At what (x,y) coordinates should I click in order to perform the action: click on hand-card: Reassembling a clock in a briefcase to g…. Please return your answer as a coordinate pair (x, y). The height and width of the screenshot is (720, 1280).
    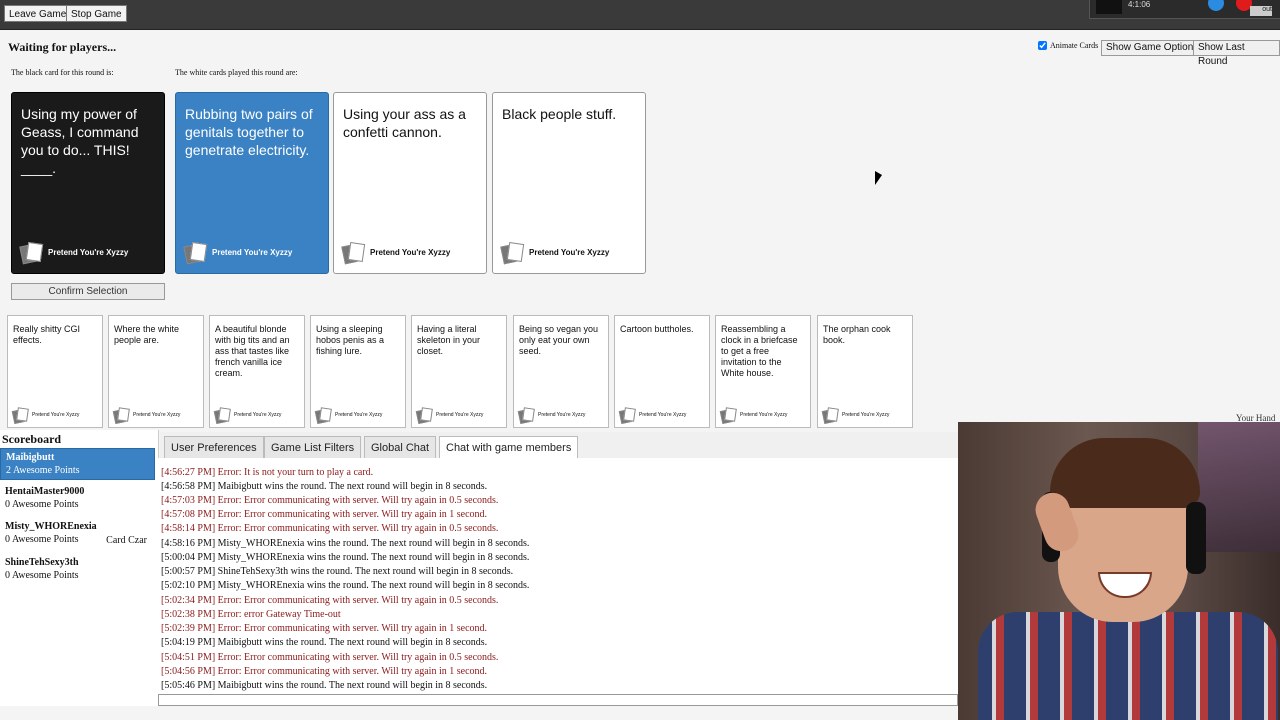
    Looking at the image, I should click on (763, 371).